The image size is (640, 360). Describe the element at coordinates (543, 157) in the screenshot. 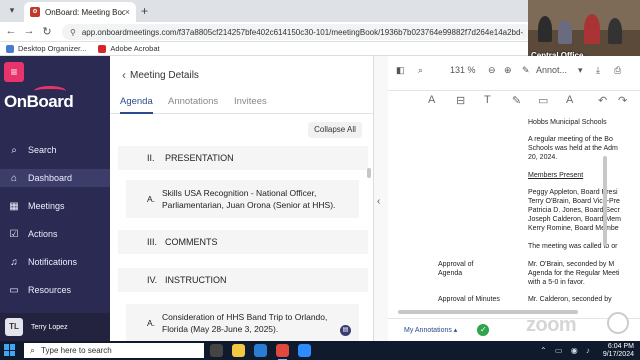

I see `pdf-text: 20, 2024.` at that location.